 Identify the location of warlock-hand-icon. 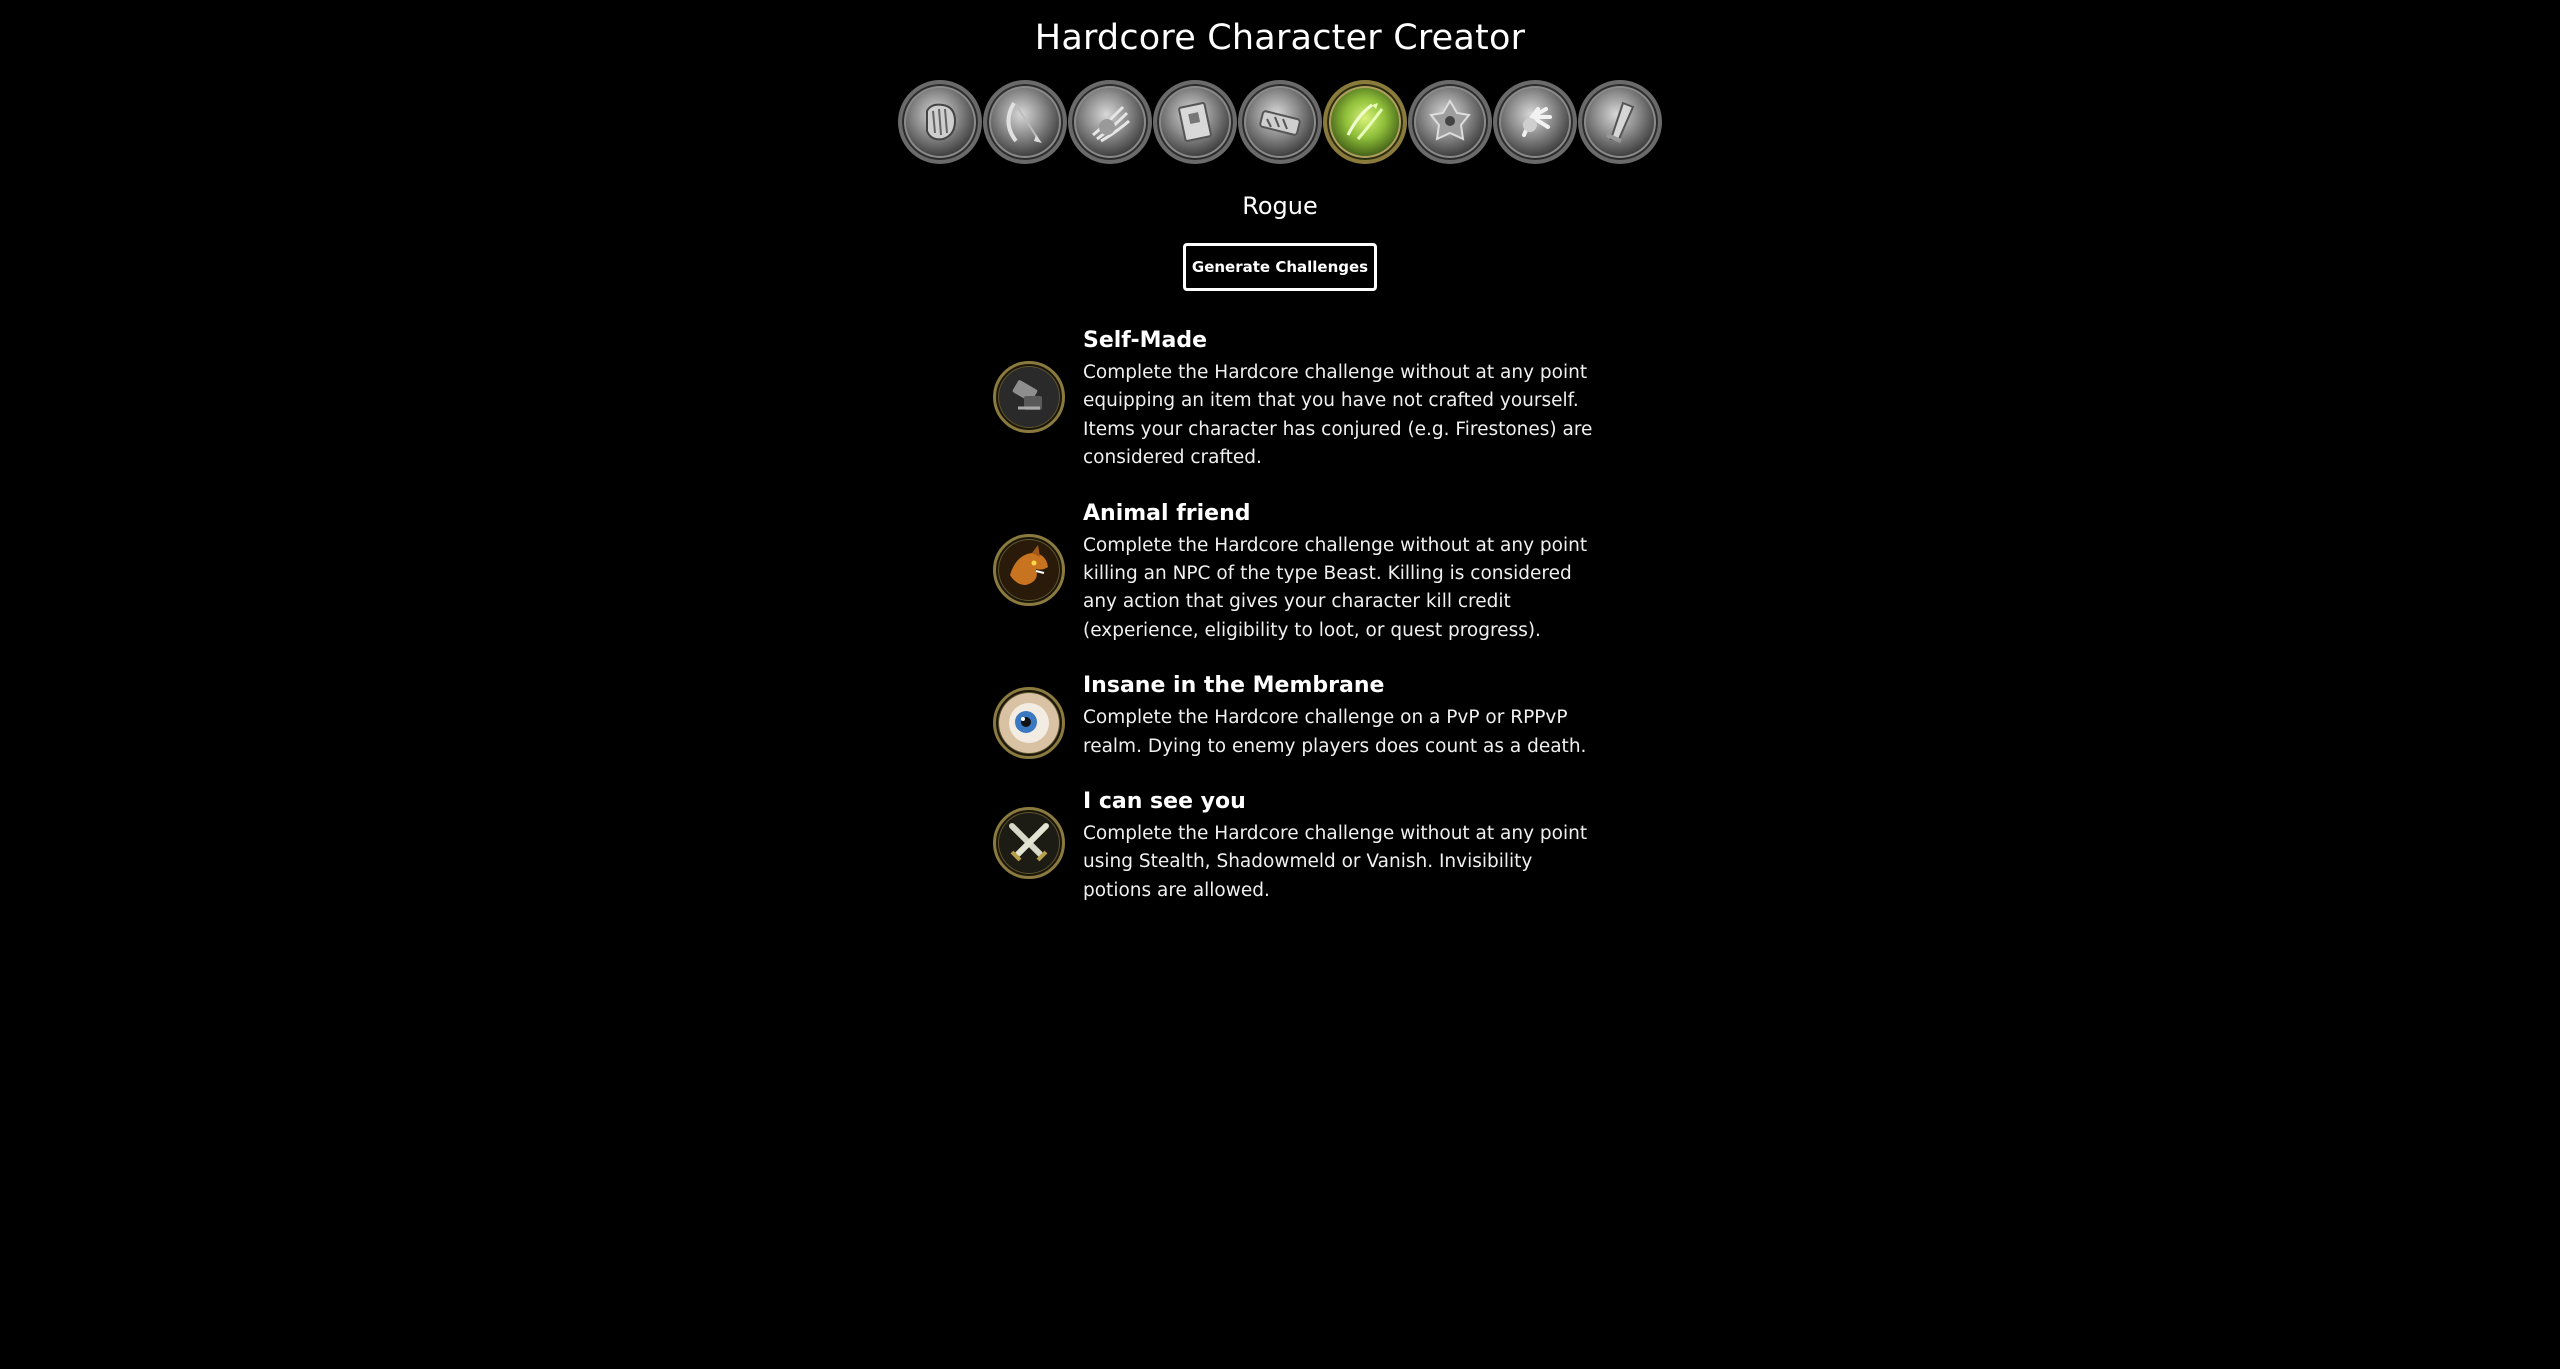
(1280, 123).